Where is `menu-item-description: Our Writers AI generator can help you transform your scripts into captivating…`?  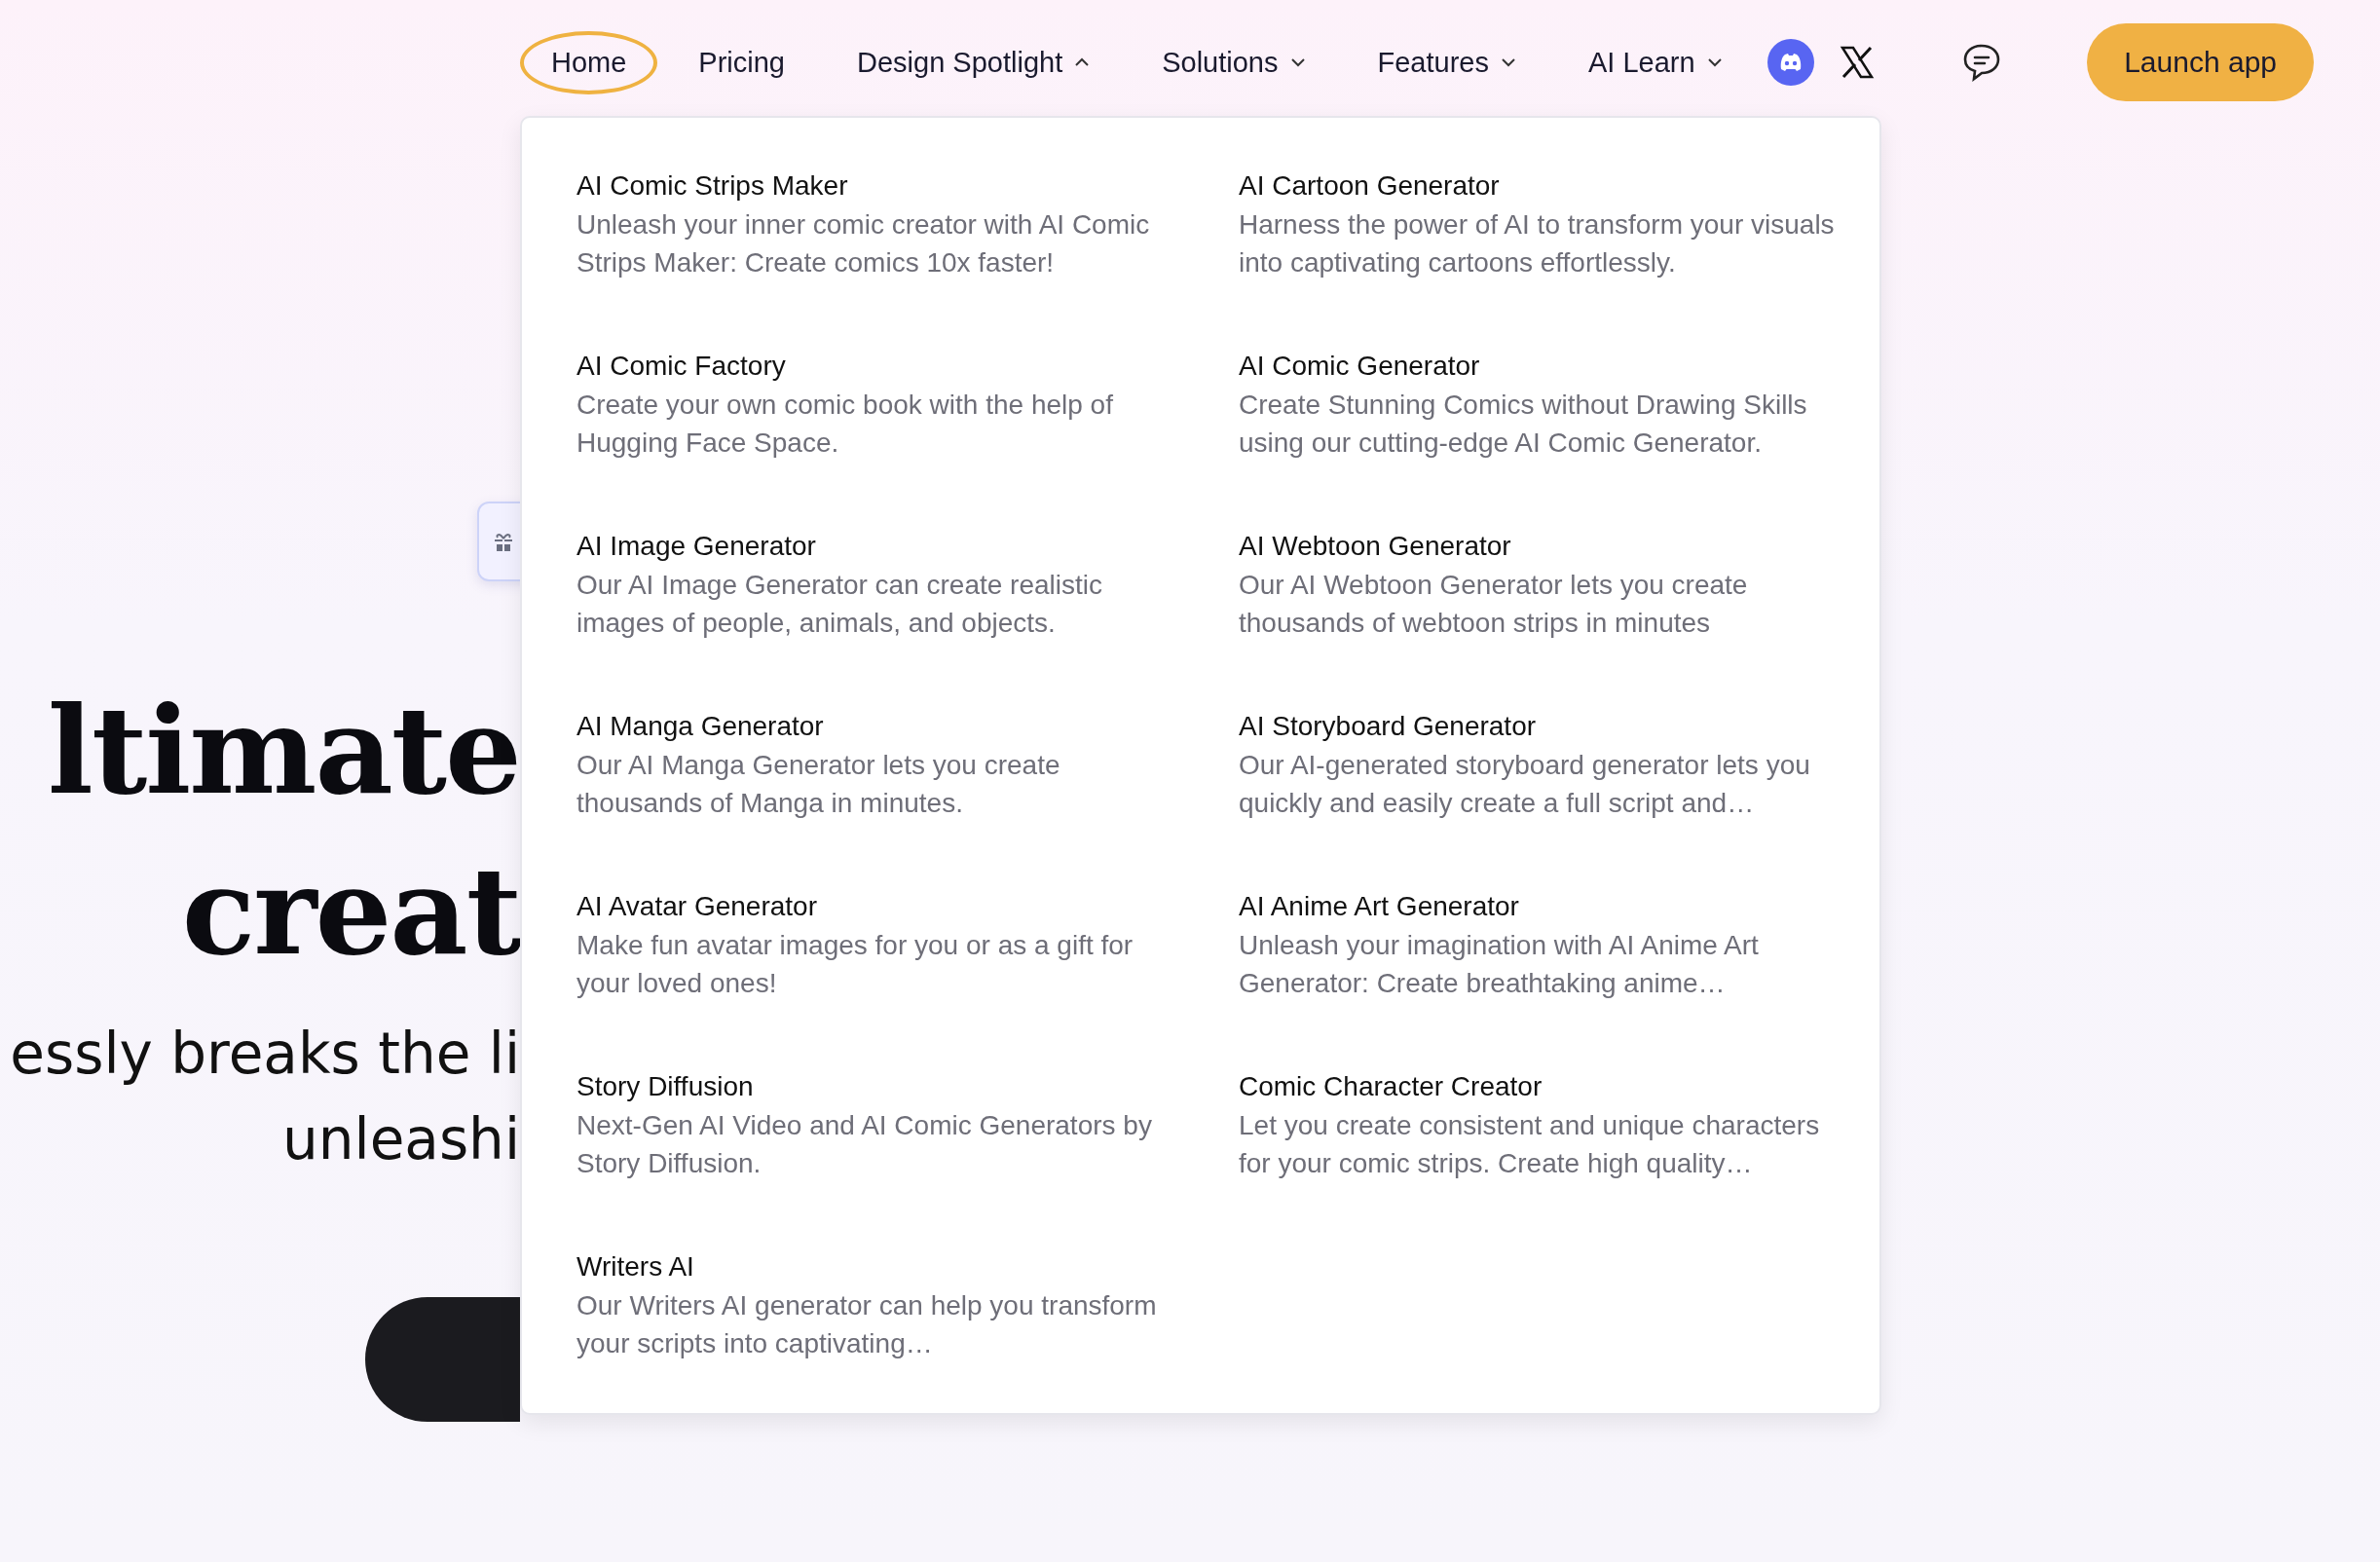
menu-item-description: Our Writers AI generator can help you transform your scripts into captivating… is located at coordinates (867, 1324).